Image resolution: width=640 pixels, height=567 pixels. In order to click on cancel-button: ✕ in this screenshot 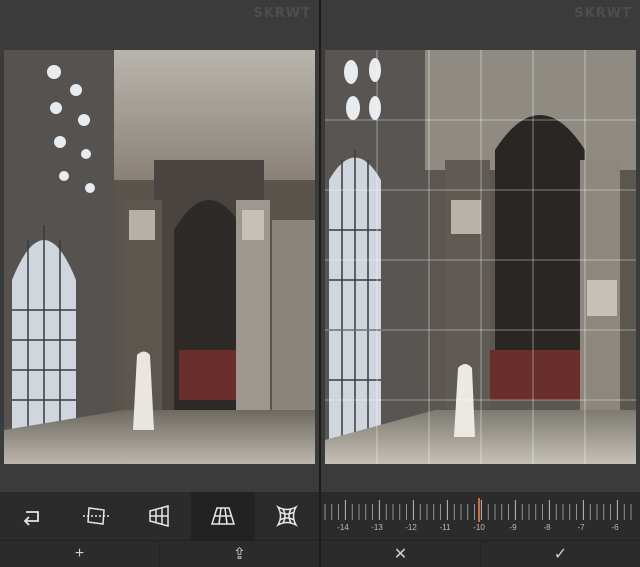, I will do `click(400, 554)`.